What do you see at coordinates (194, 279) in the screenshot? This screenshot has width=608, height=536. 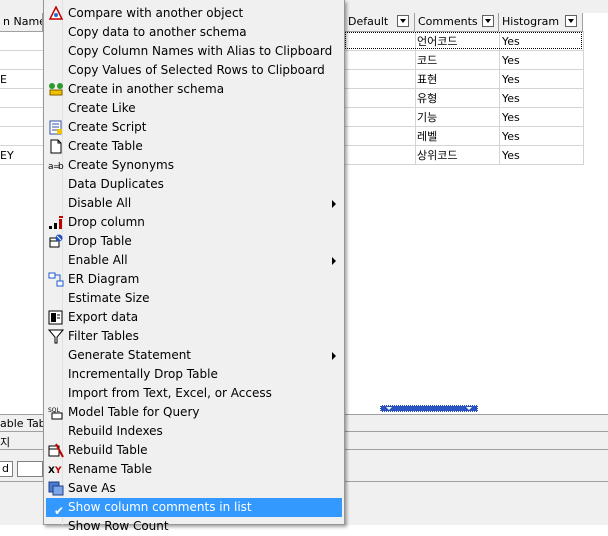 I see `menu-item-er-diagram: ER Diagram` at bounding box center [194, 279].